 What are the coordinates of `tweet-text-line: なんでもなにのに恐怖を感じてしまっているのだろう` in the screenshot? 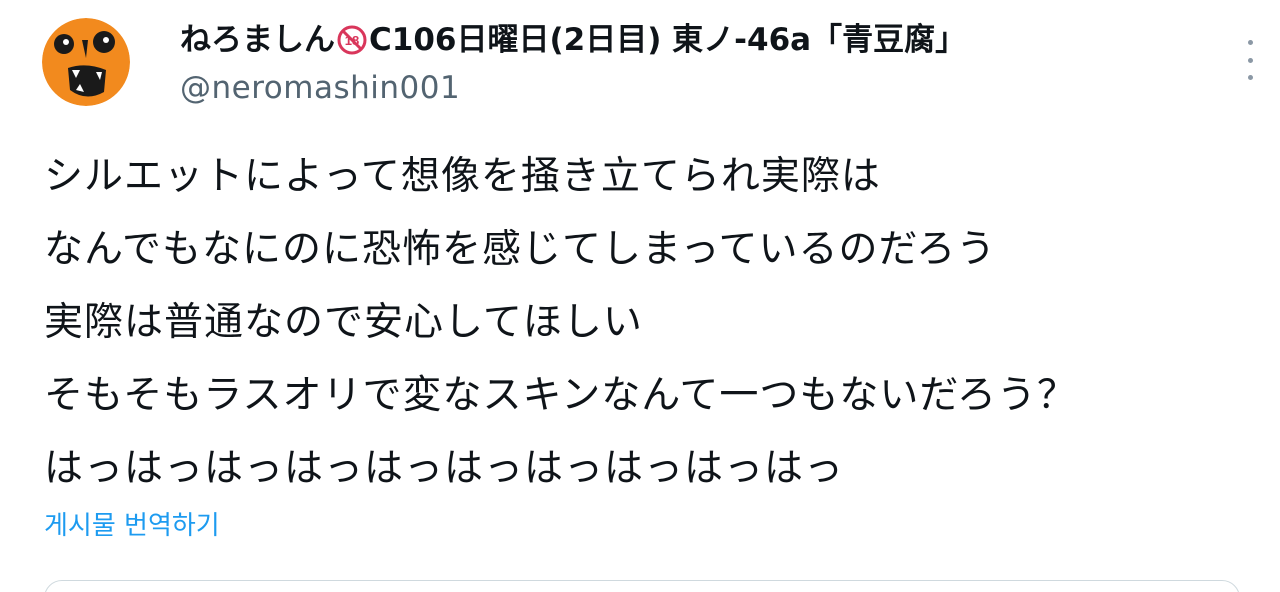 It's located at (520, 249).